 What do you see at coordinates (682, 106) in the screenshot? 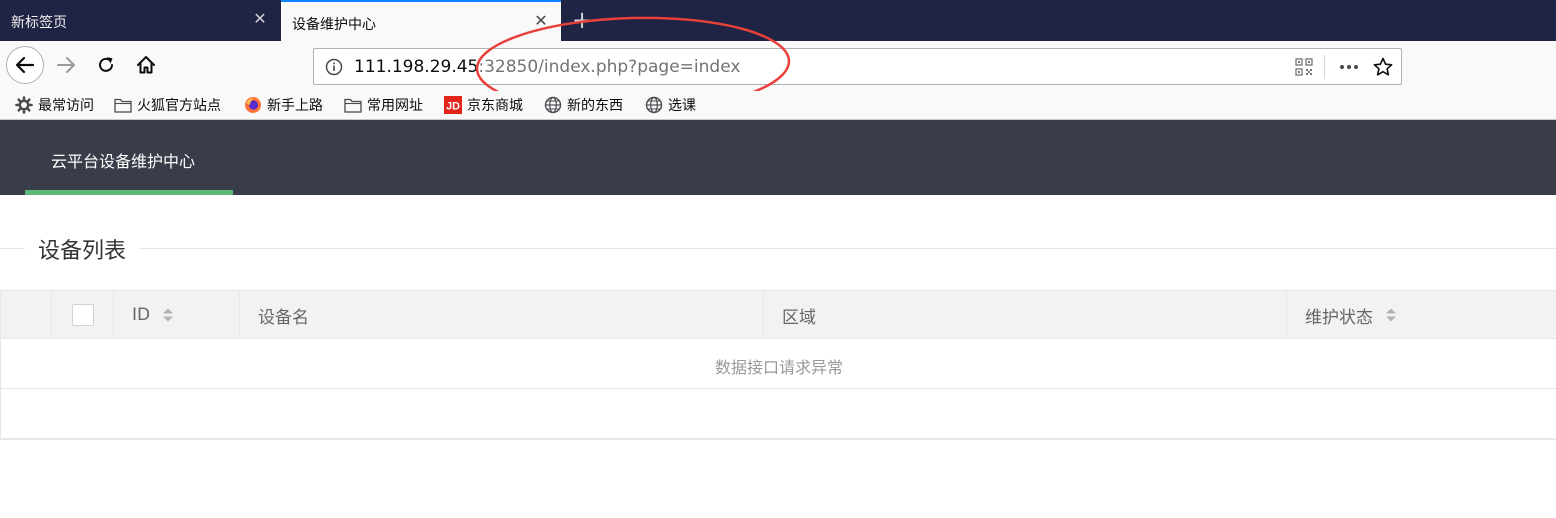
I see `bookmark-label: 选课` at bounding box center [682, 106].